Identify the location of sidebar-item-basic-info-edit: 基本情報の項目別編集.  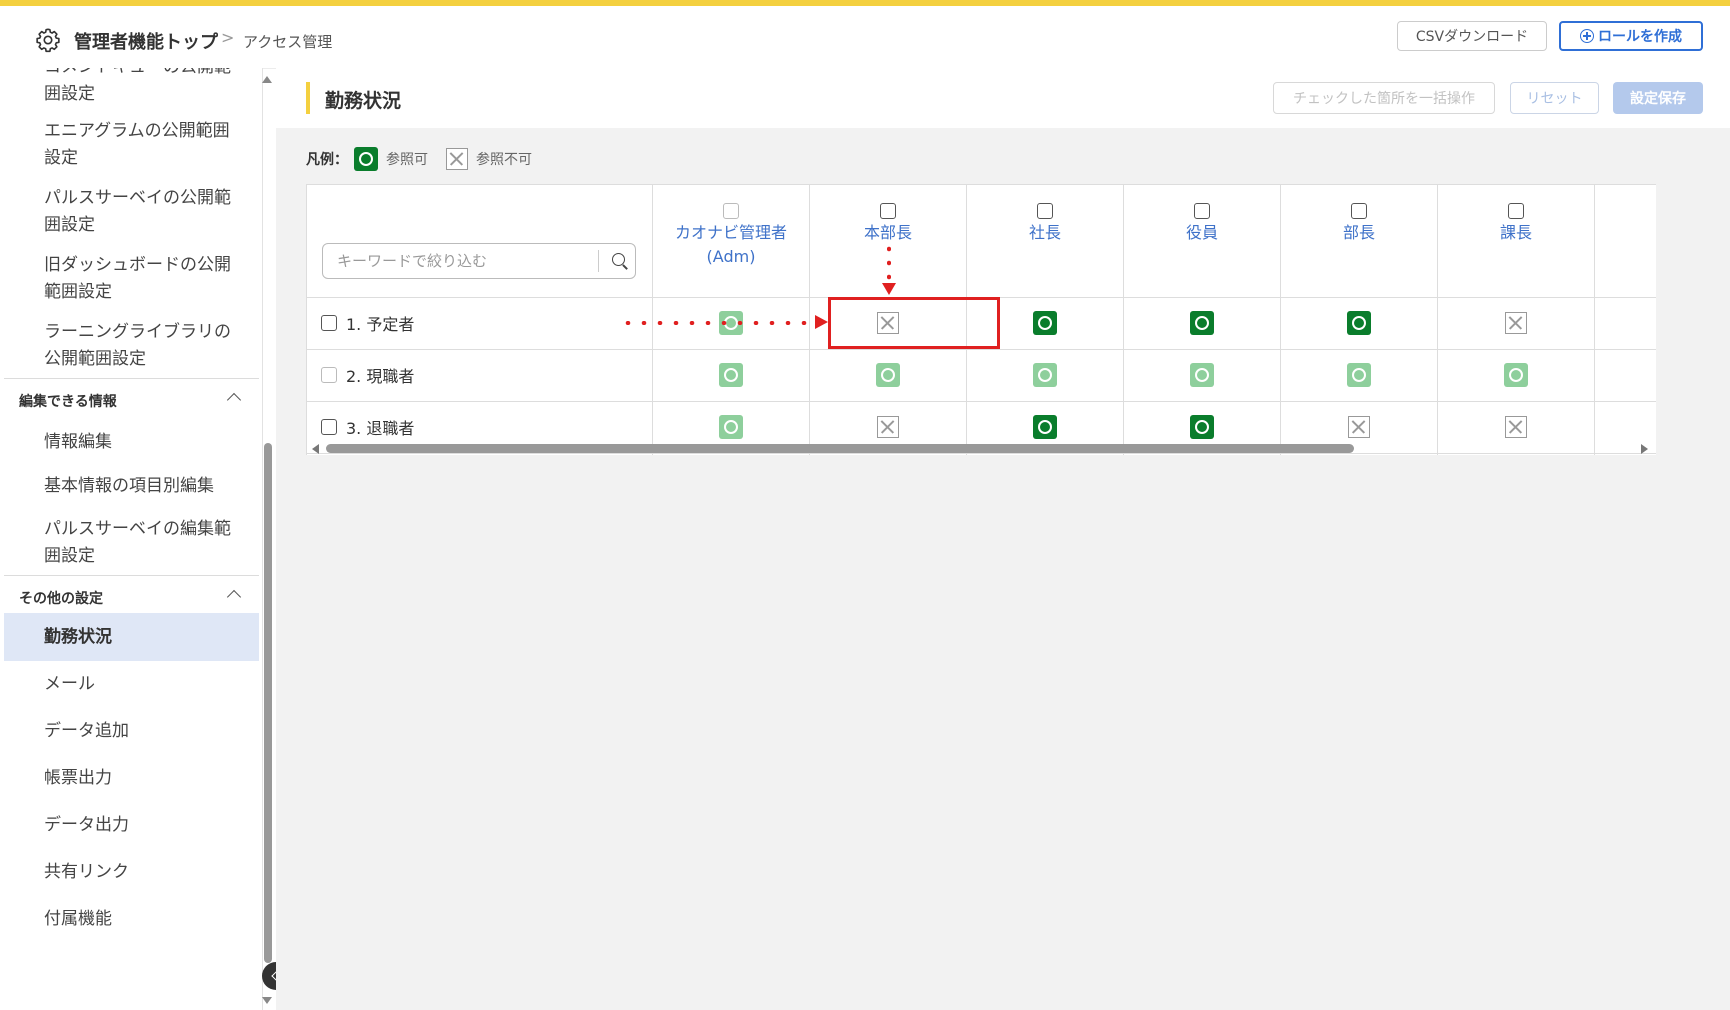
(144, 486).